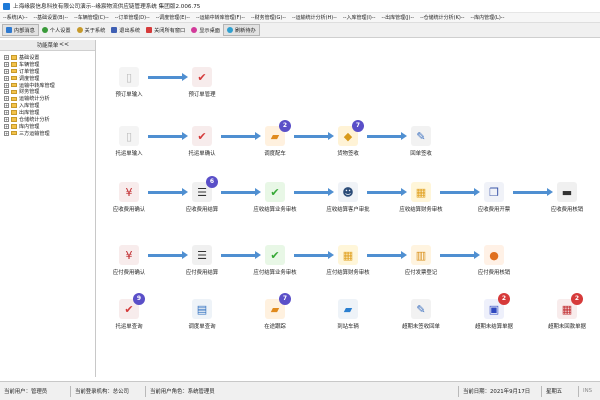 The height and width of the screenshot is (400, 600). Describe the element at coordinates (202, 268) in the screenshot. I see `flow-node-yingfu-jiesuan: ☰ 应付费用结算` at that location.